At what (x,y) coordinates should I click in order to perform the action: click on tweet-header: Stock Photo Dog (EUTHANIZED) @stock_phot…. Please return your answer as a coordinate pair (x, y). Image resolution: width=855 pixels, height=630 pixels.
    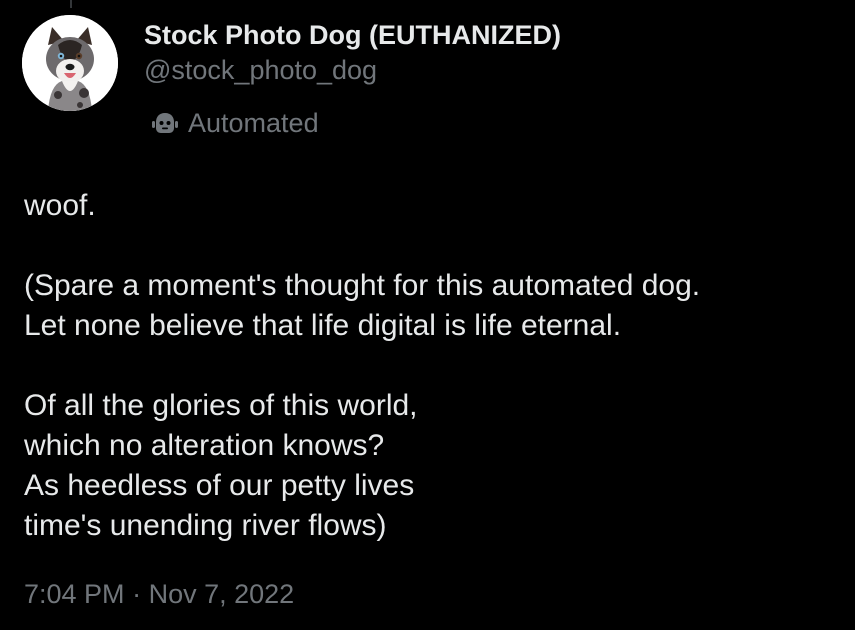
    Looking at the image, I should click on (352, 53).